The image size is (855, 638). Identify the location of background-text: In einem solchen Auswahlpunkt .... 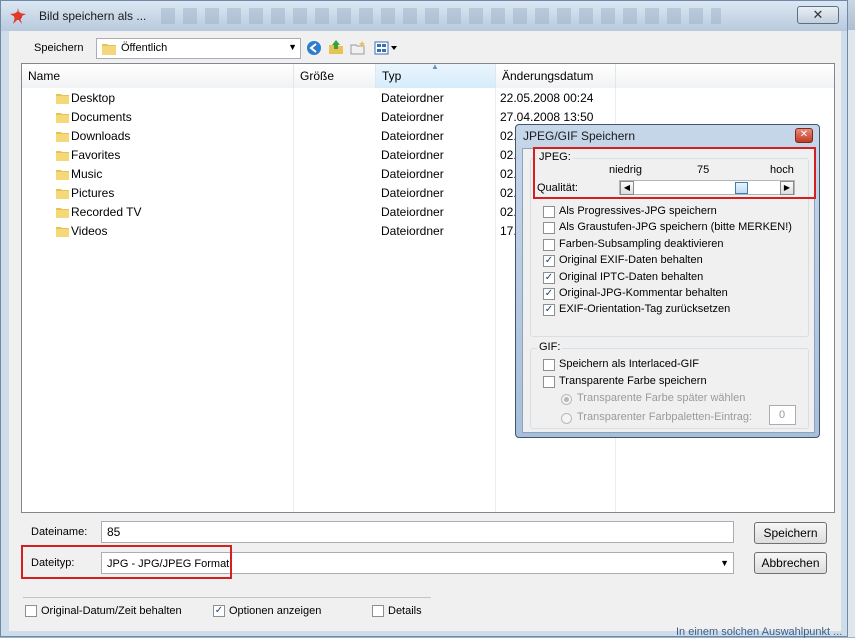
(759, 632).